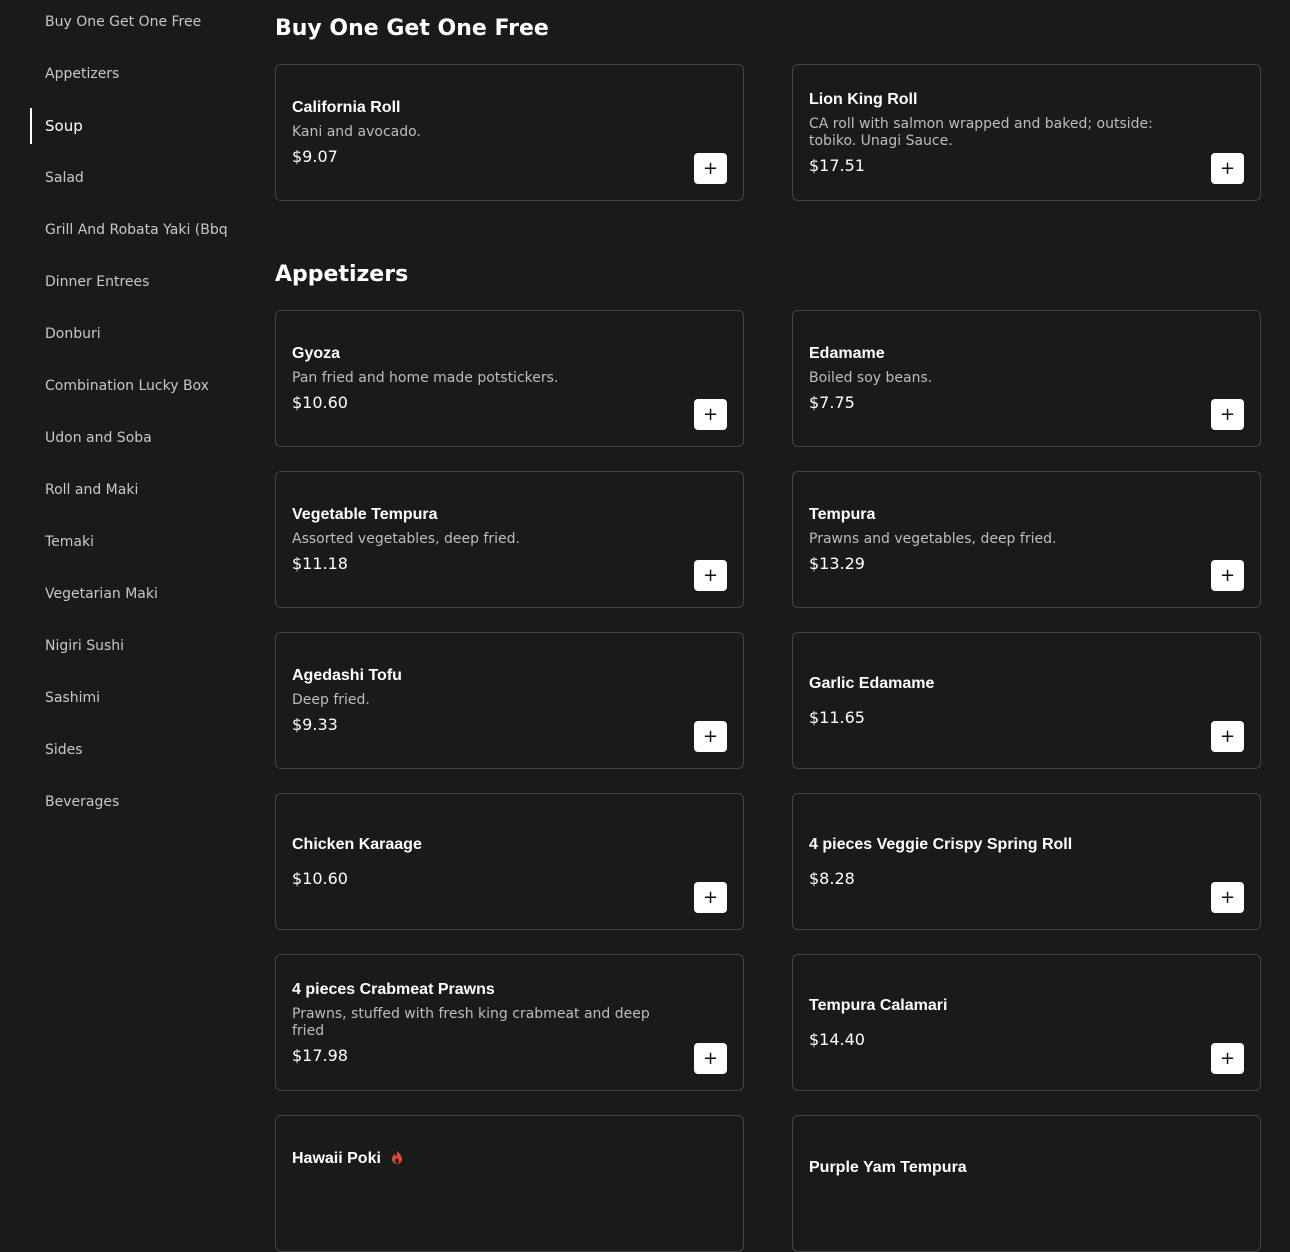 The height and width of the screenshot is (1252, 1290). Describe the element at coordinates (1026, 1183) in the screenshot. I see `menu-item-card: Purple Yam Tempura` at that location.